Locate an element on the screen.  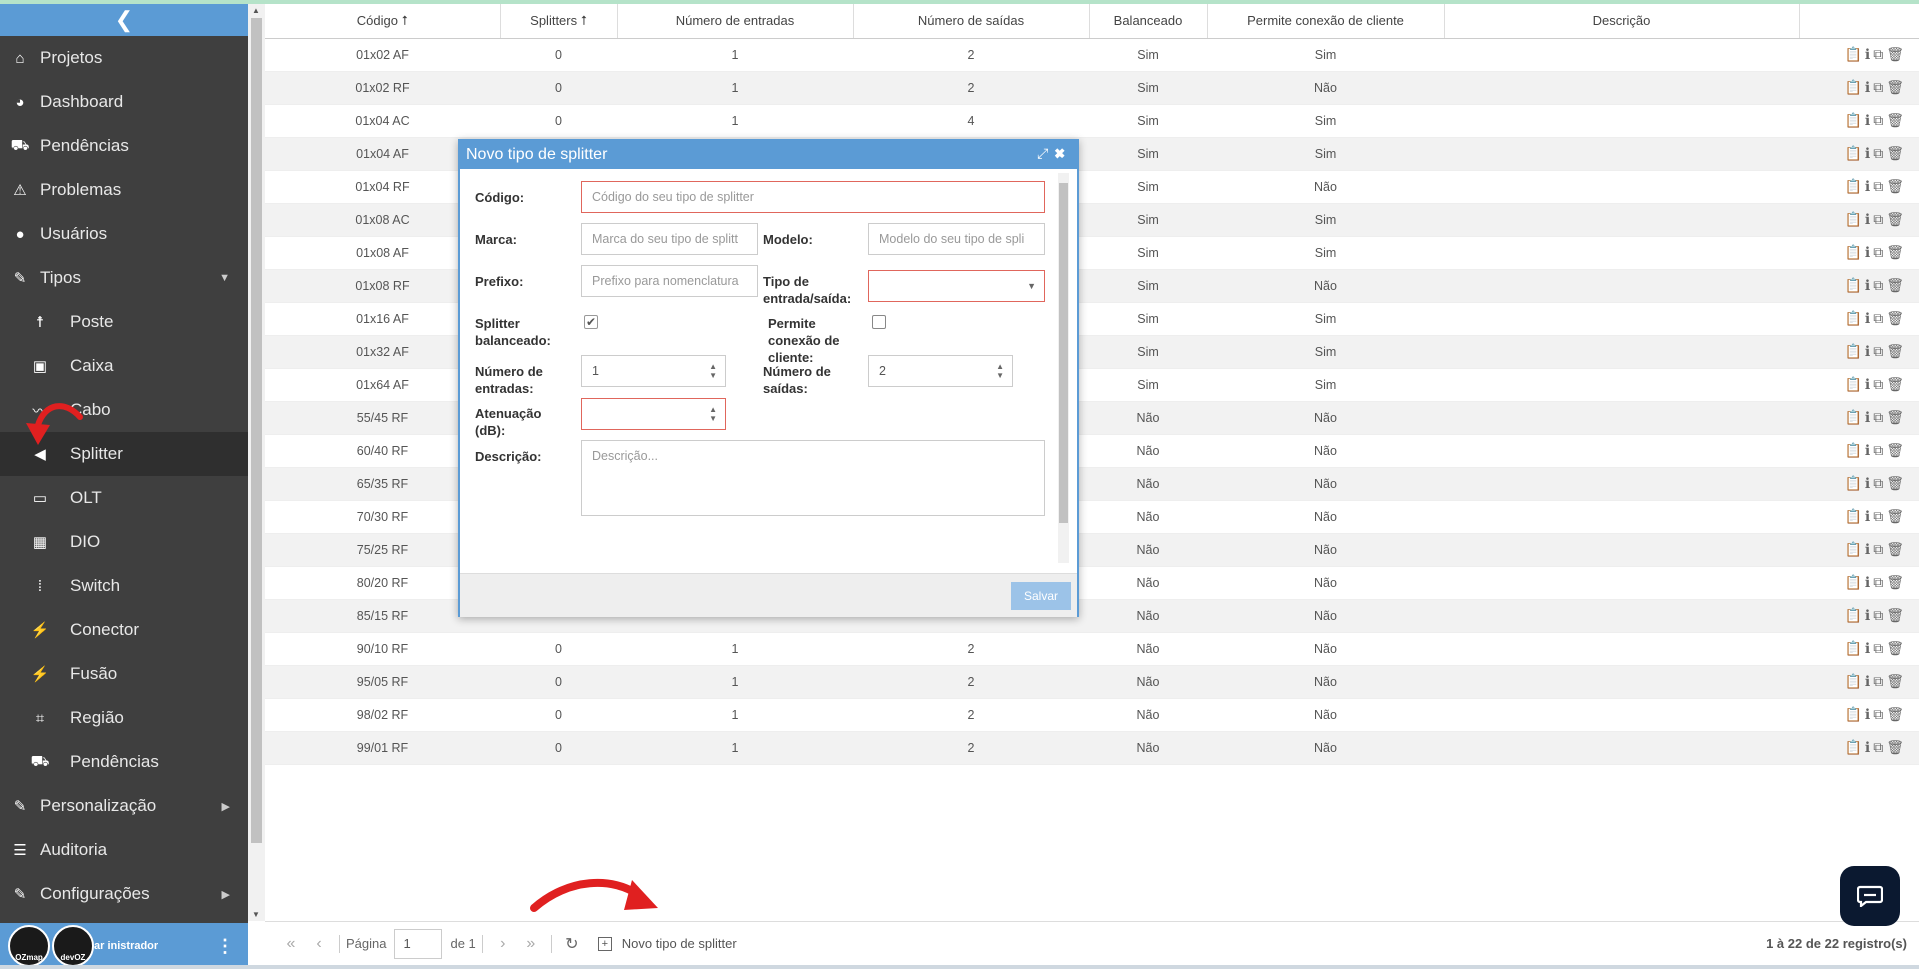
refresh-icon: ↻ is located at coordinates (572, 944).